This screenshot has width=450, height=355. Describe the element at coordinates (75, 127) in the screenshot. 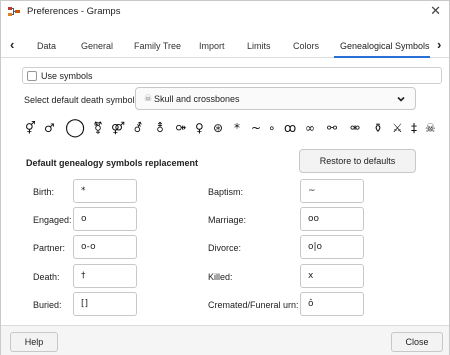

I see `symbol-glyph: ◯` at that location.